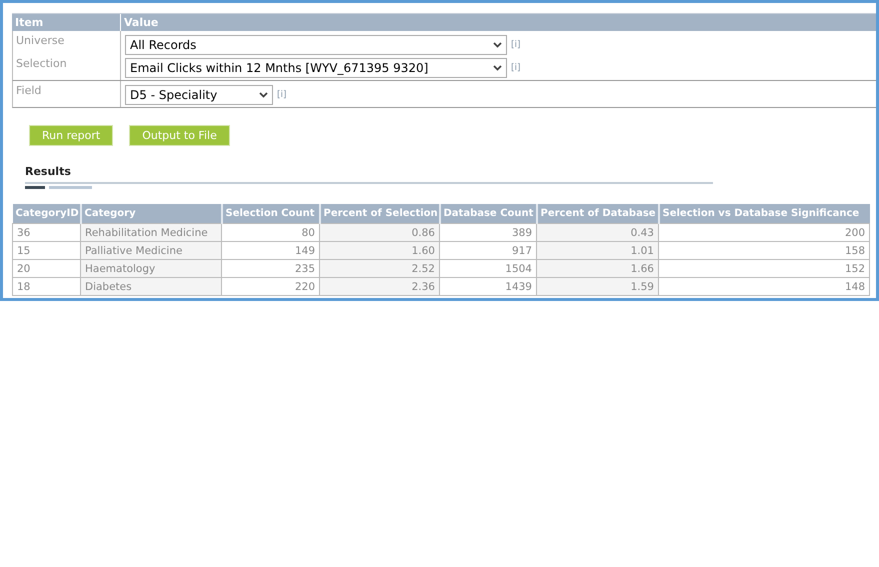 The width and height of the screenshot is (879, 567). Describe the element at coordinates (498, 22) in the screenshot. I see `column-header: Value` at that location.